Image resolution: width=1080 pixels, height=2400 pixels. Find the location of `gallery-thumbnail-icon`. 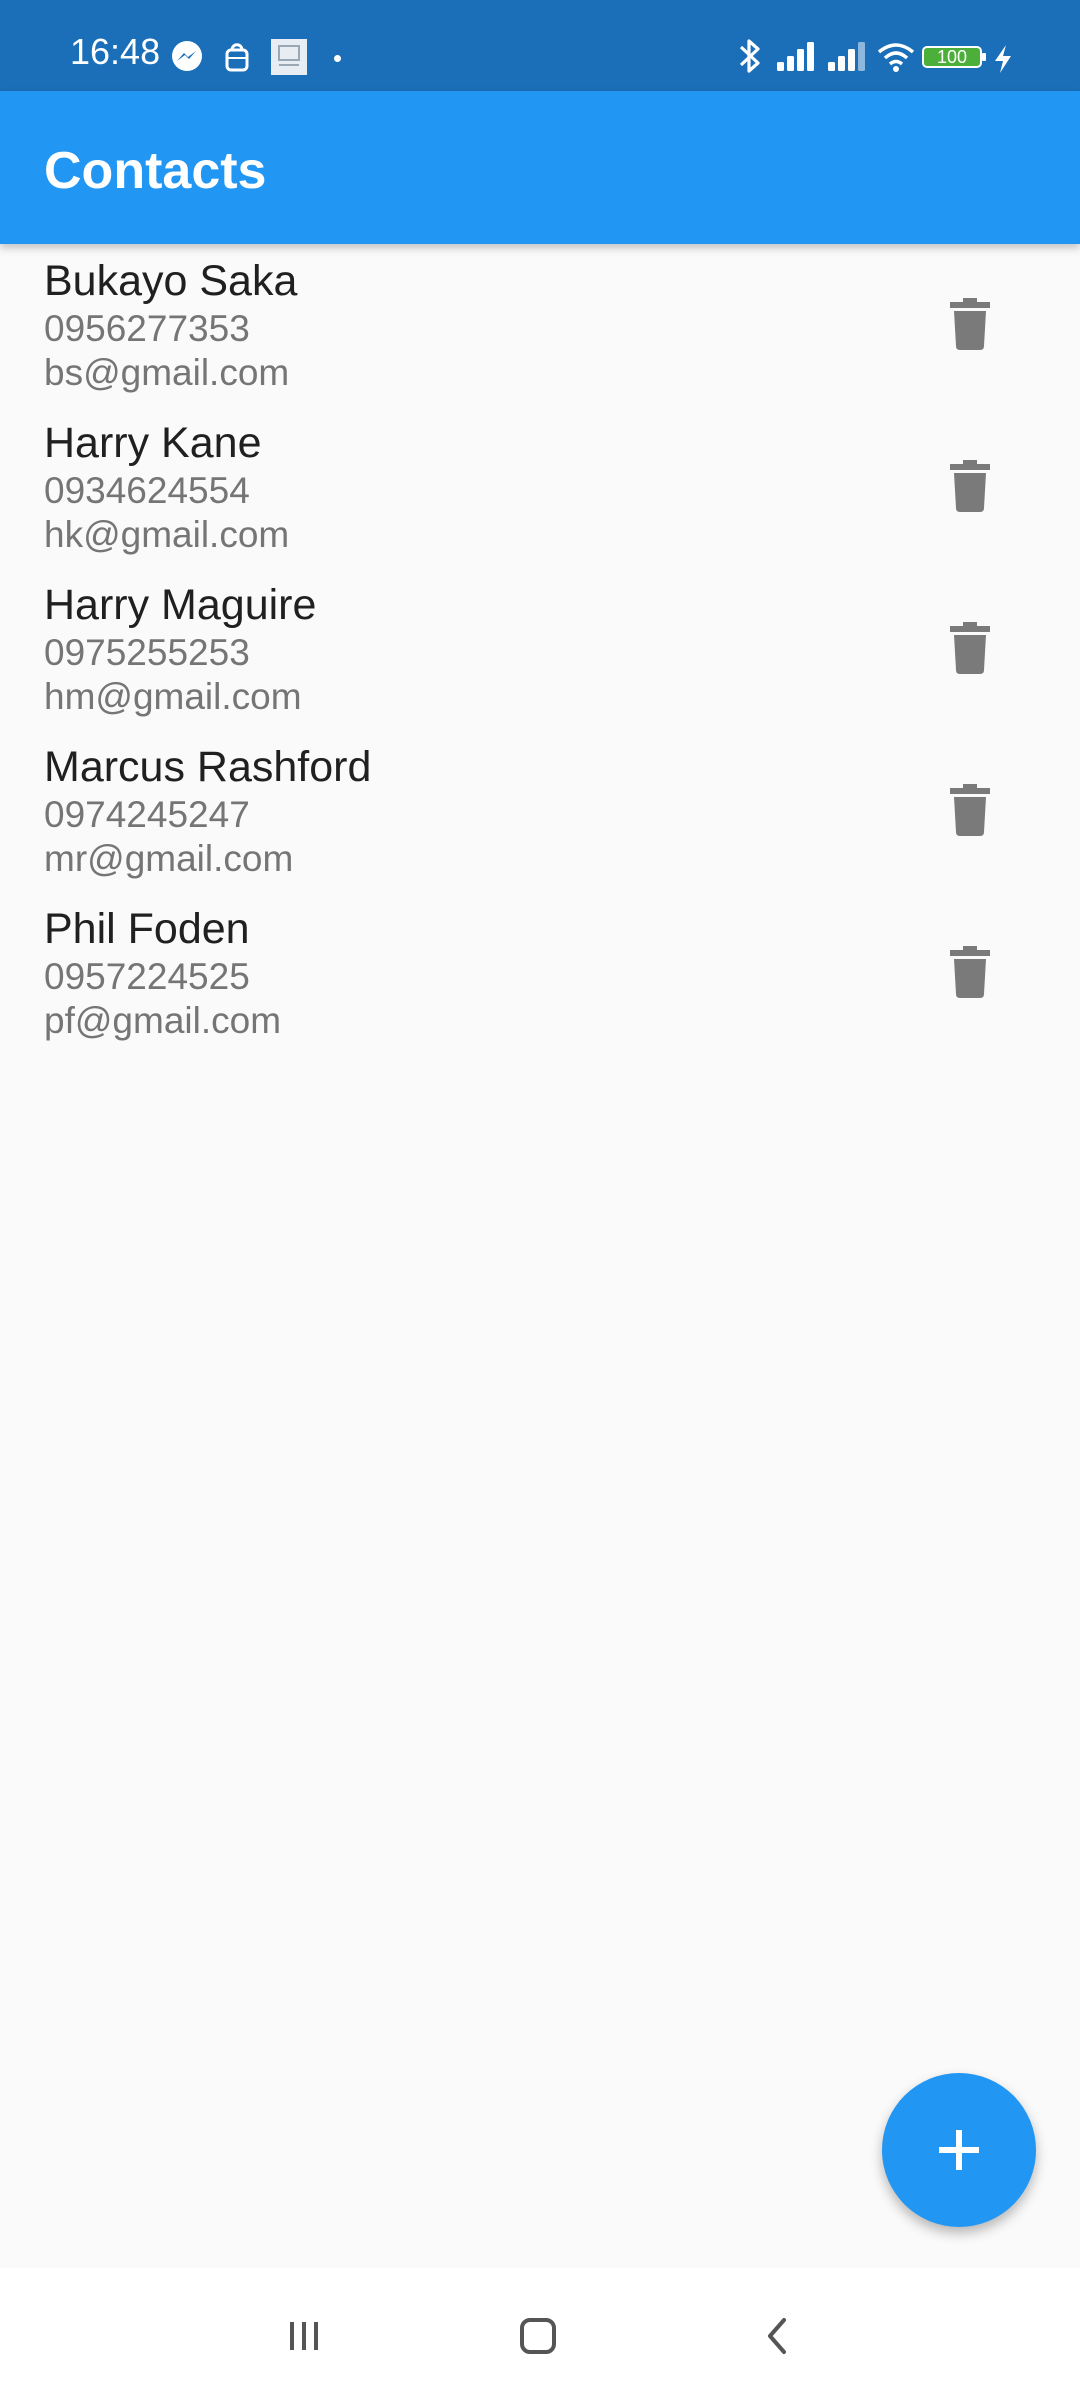

gallery-thumbnail-icon is located at coordinates (289, 57).